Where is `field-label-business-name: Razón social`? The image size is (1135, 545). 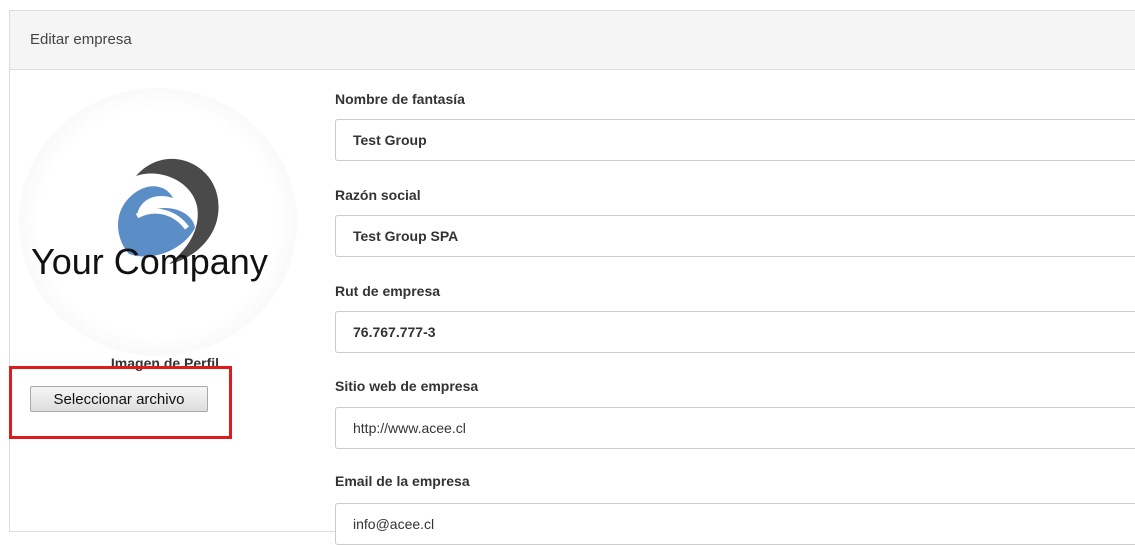 field-label-business-name: Razón social is located at coordinates (378, 195).